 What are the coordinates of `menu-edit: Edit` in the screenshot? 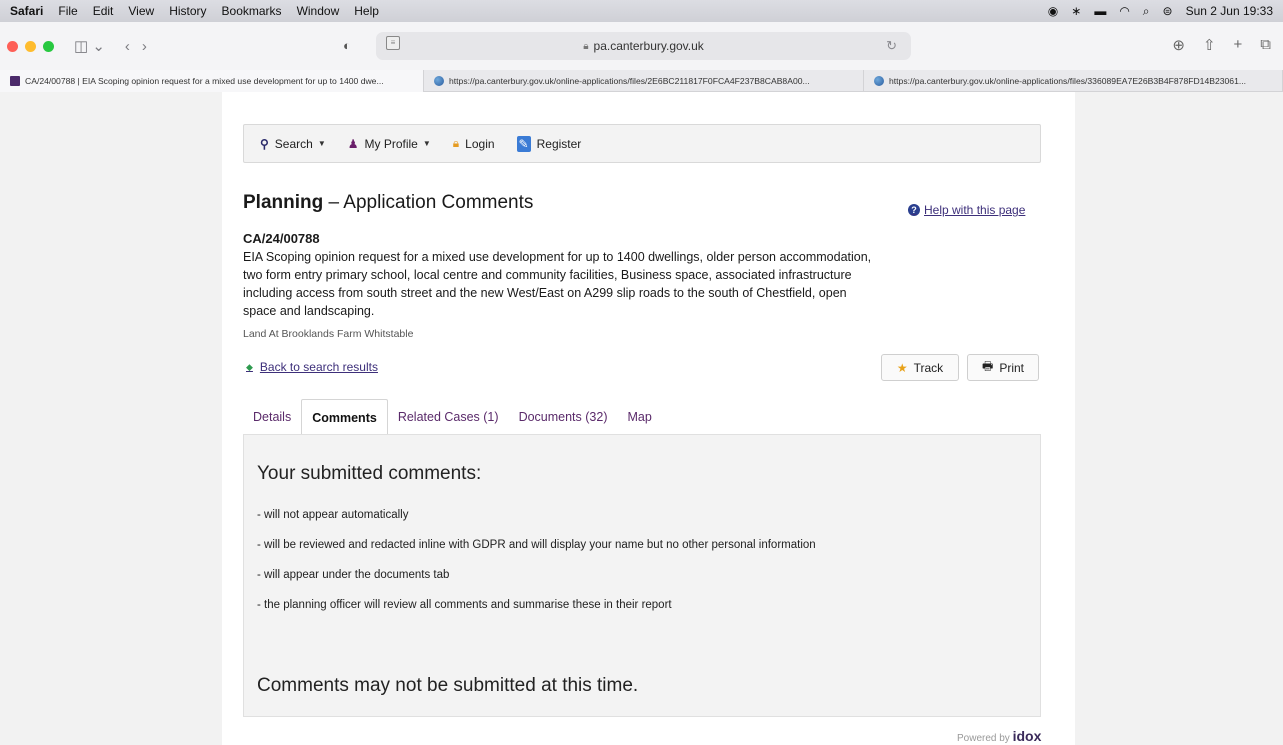 It's located at (103, 11).